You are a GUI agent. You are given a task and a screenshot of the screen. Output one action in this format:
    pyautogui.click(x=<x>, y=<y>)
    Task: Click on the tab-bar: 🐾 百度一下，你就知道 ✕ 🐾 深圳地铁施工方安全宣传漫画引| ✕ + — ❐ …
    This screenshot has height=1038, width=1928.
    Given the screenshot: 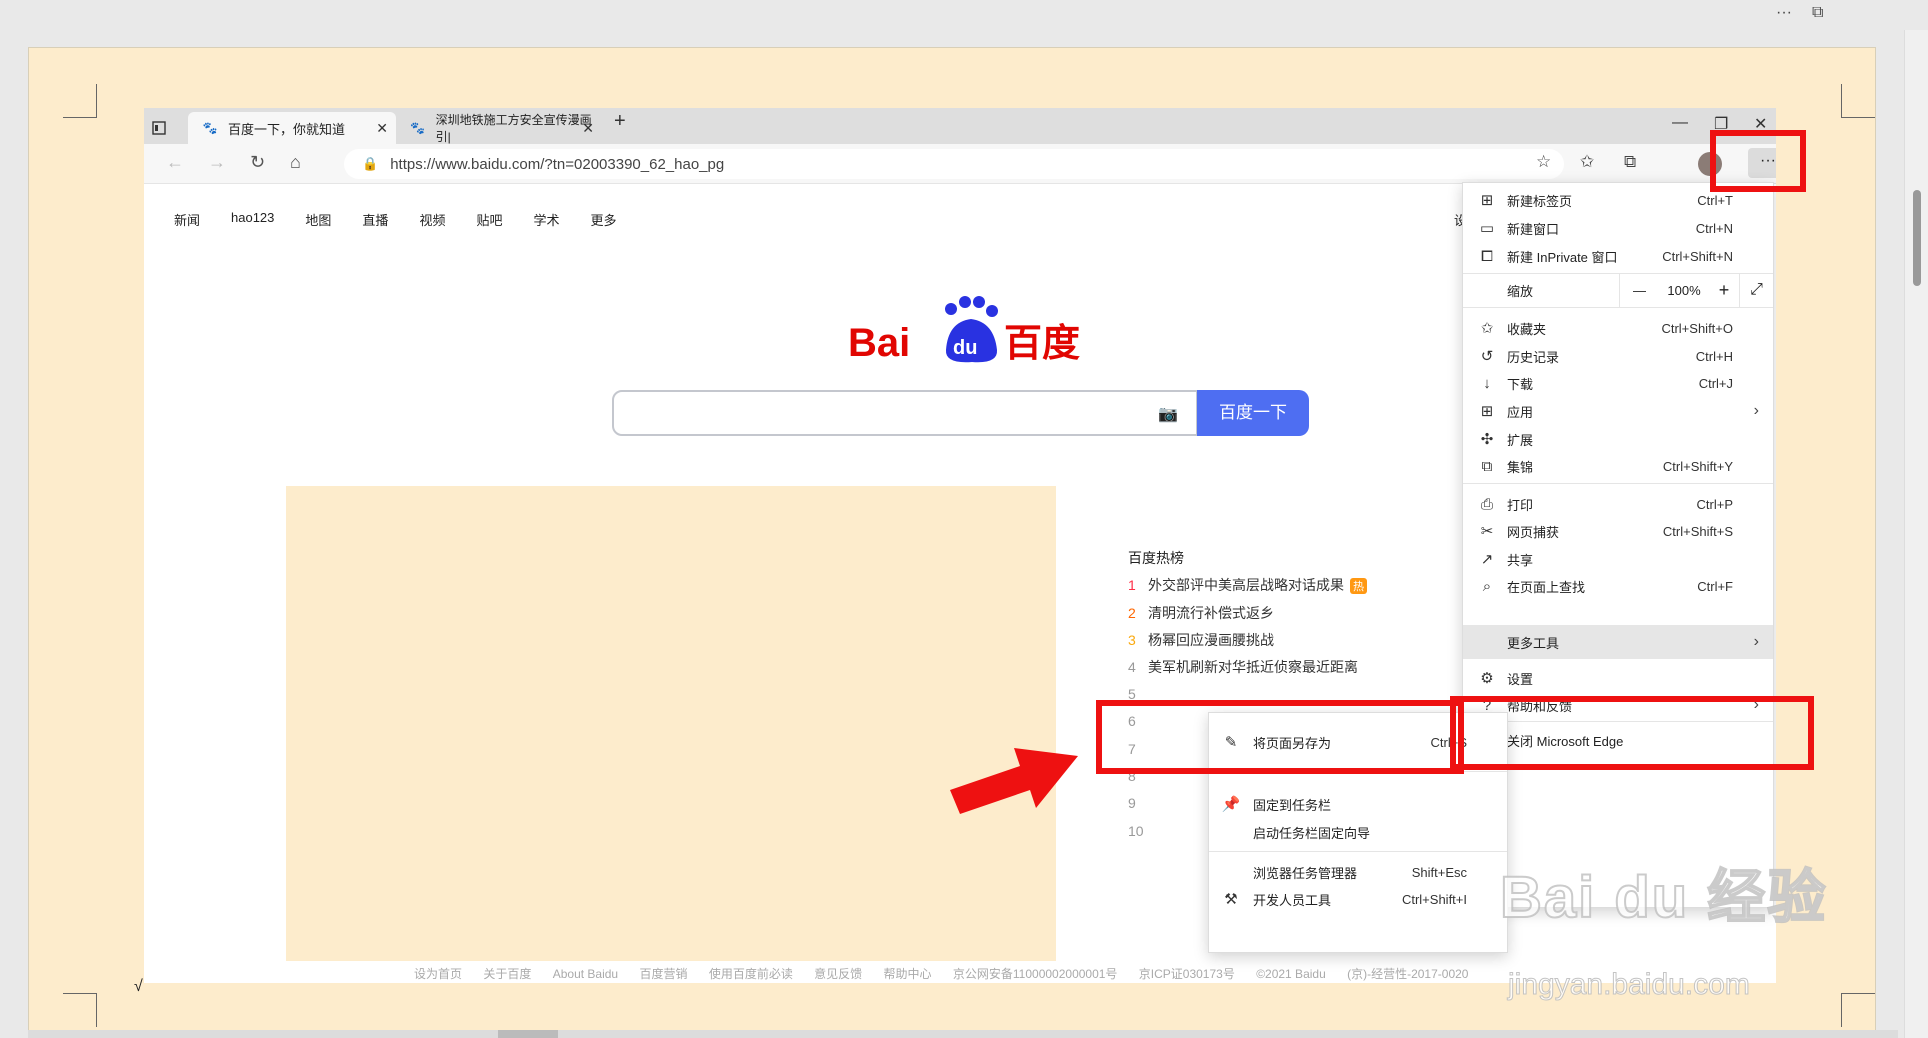 What is the action you would take?
    pyautogui.click(x=960, y=126)
    